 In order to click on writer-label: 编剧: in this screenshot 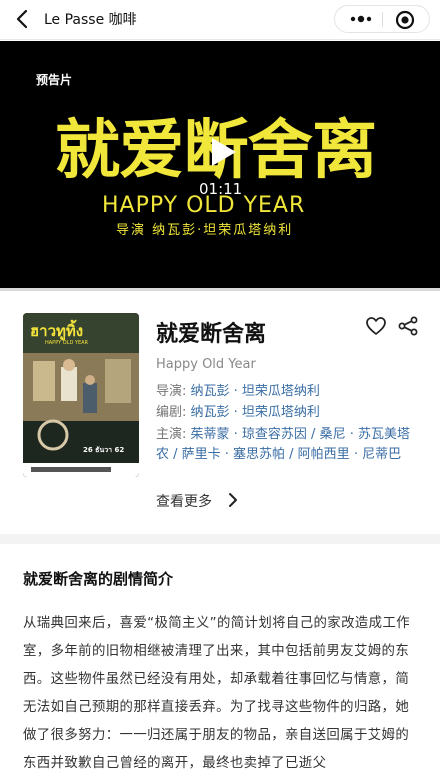, I will do `click(171, 412)`.